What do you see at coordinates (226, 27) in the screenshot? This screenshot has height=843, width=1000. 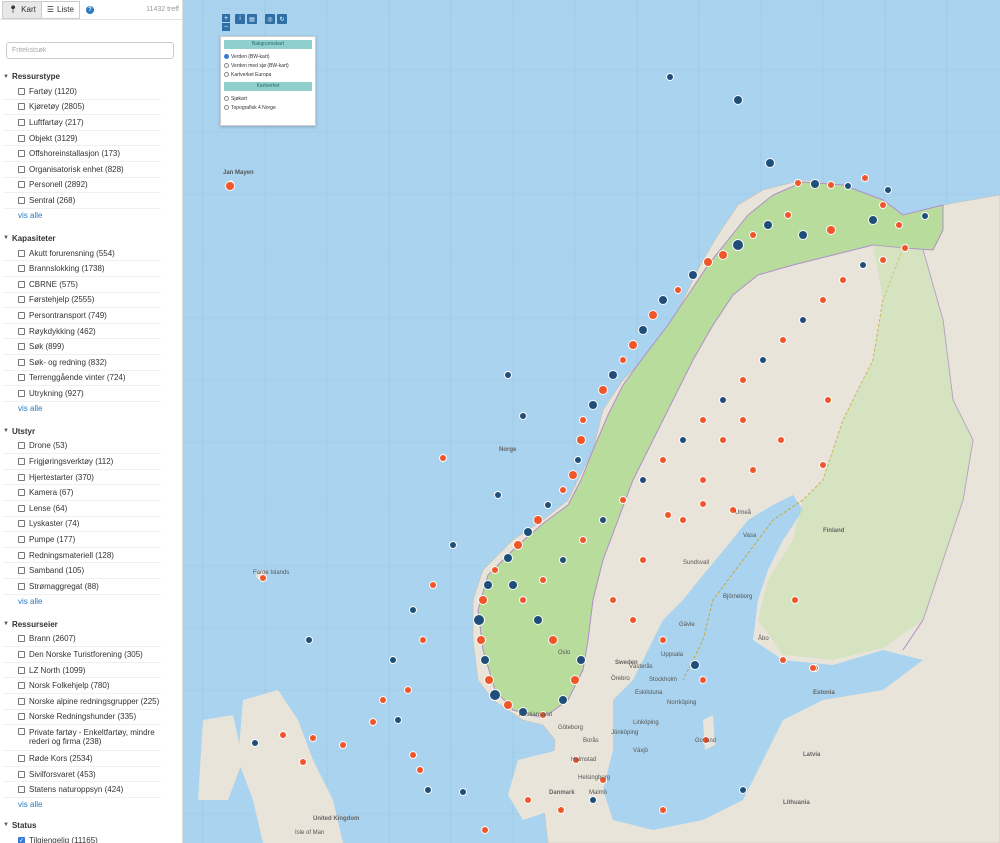 I see `zoom-out-button: −` at bounding box center [226, 27].